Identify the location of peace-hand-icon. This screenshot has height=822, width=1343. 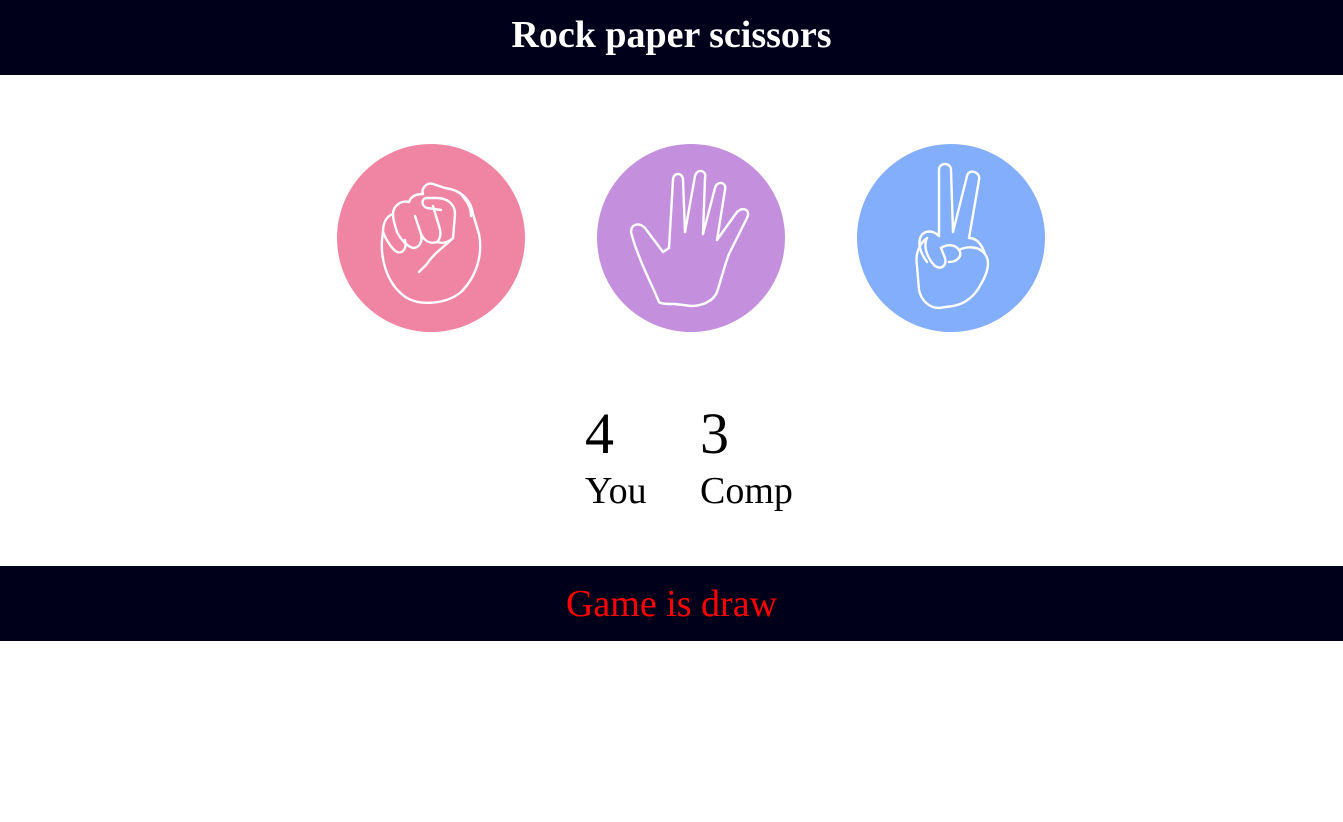
(951, 238).